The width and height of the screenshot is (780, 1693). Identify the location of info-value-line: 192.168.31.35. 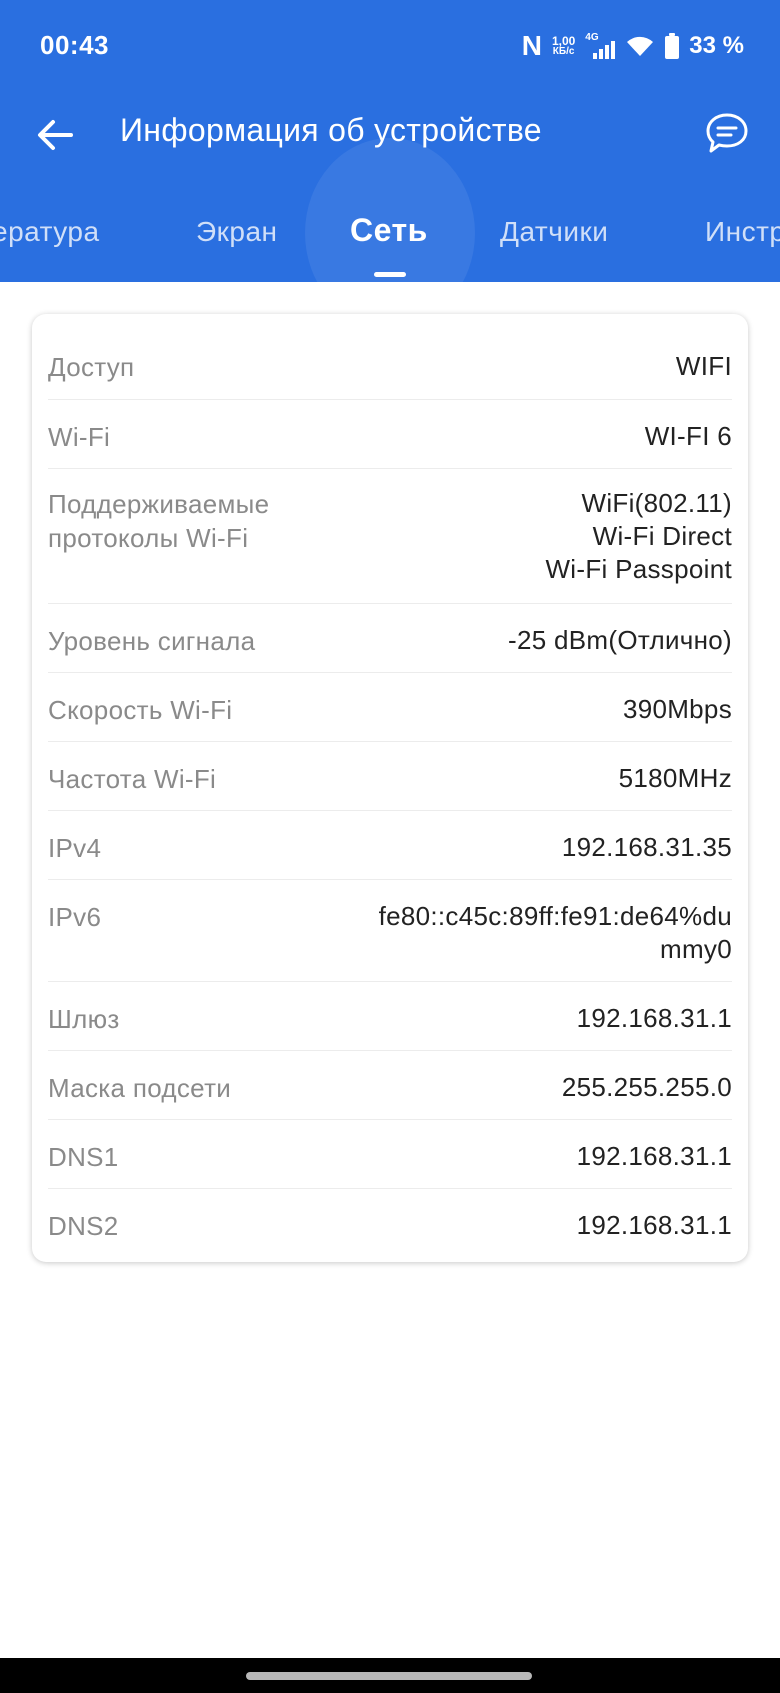
(646, 847).